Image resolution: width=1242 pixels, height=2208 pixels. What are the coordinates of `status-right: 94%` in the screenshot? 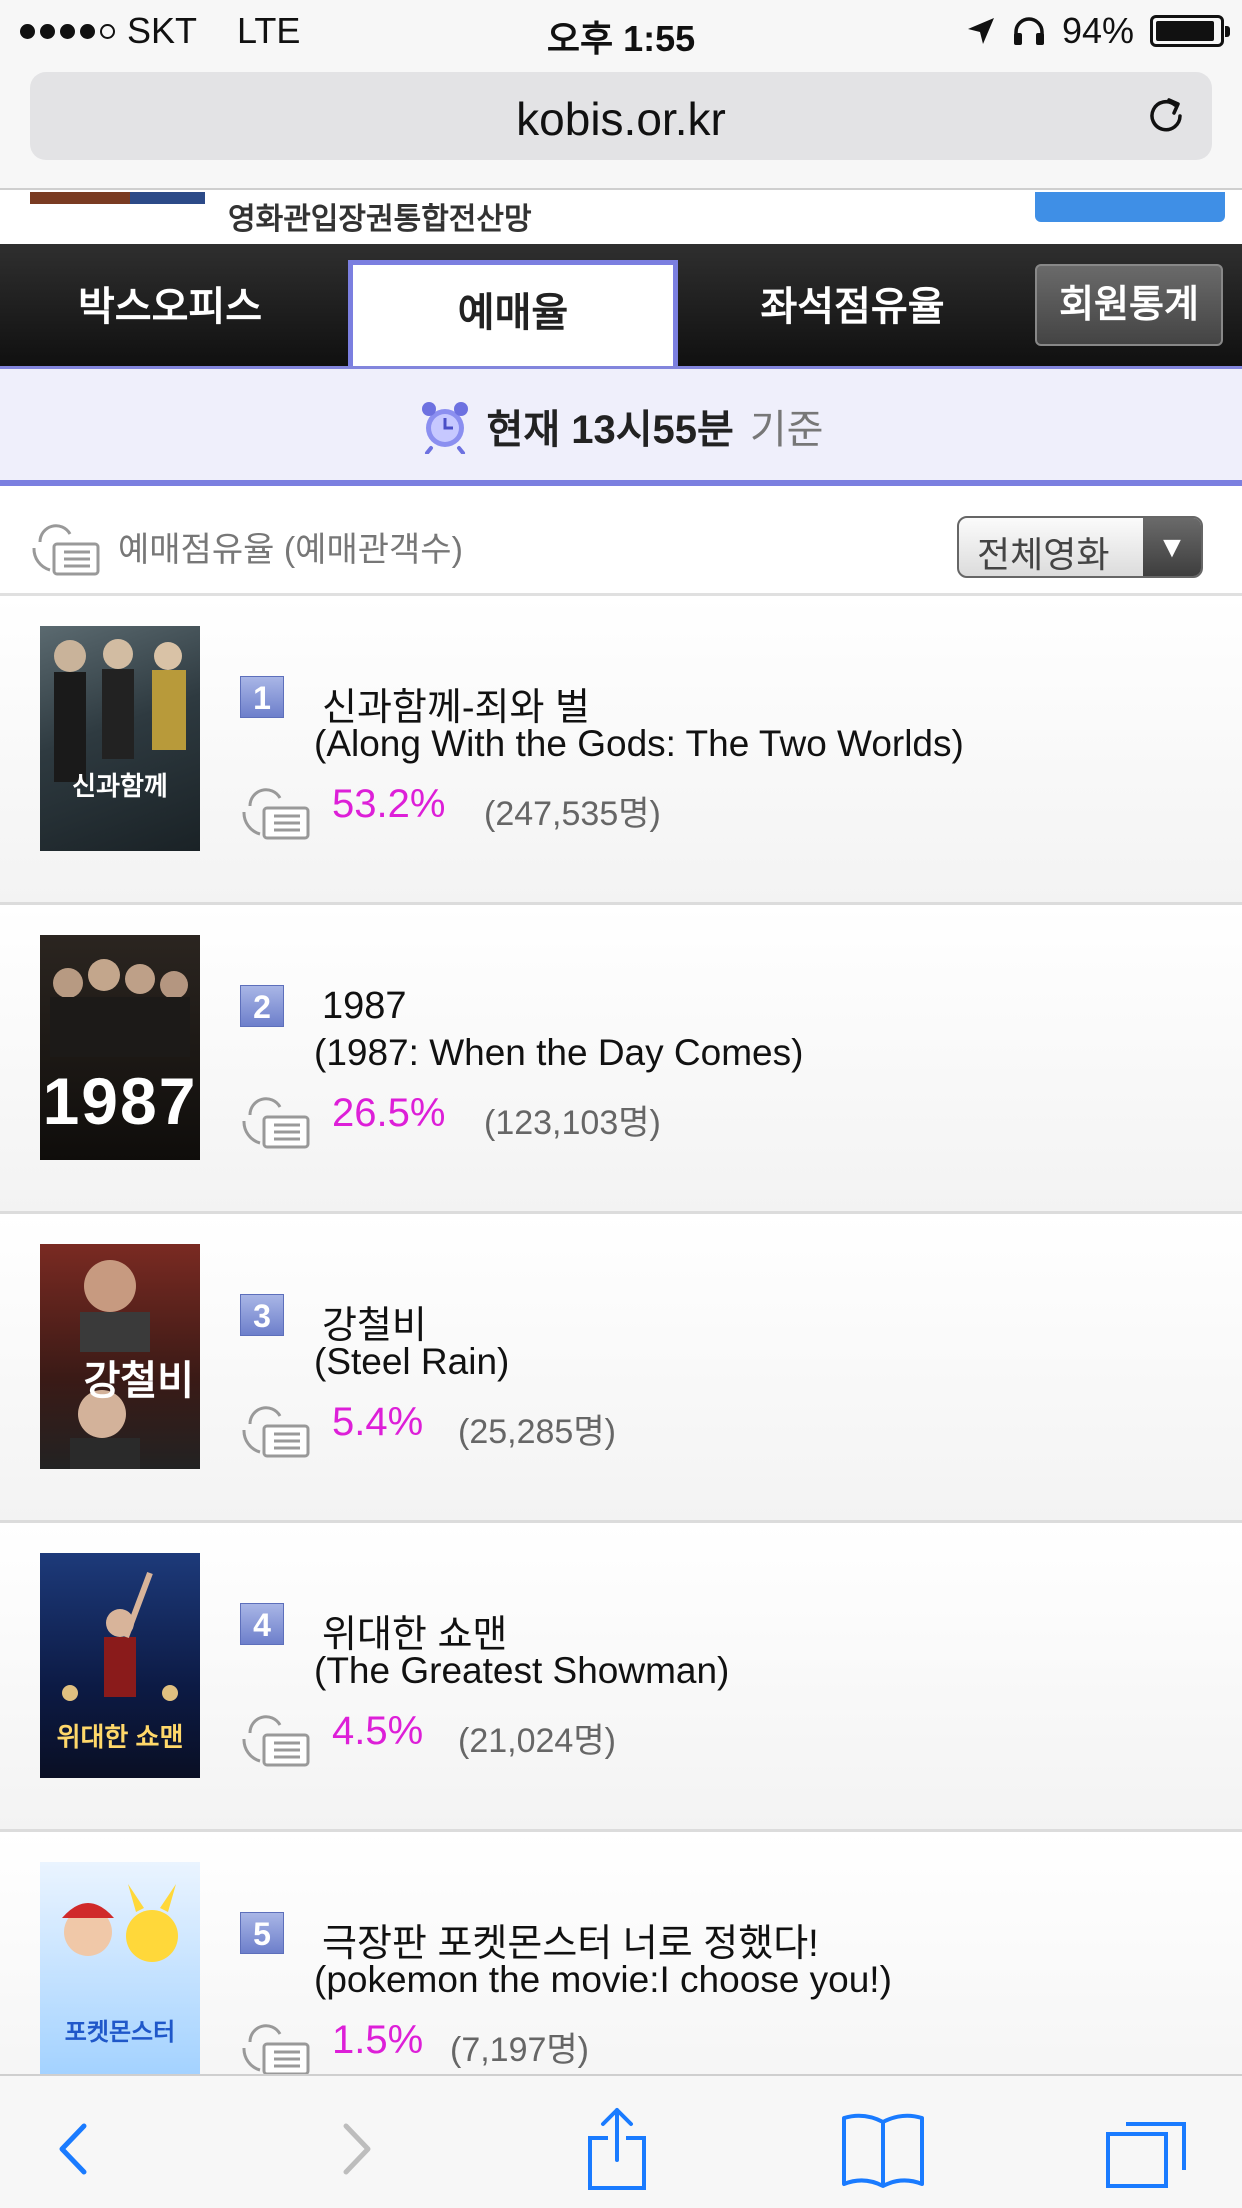 It's located at (1098, 31).